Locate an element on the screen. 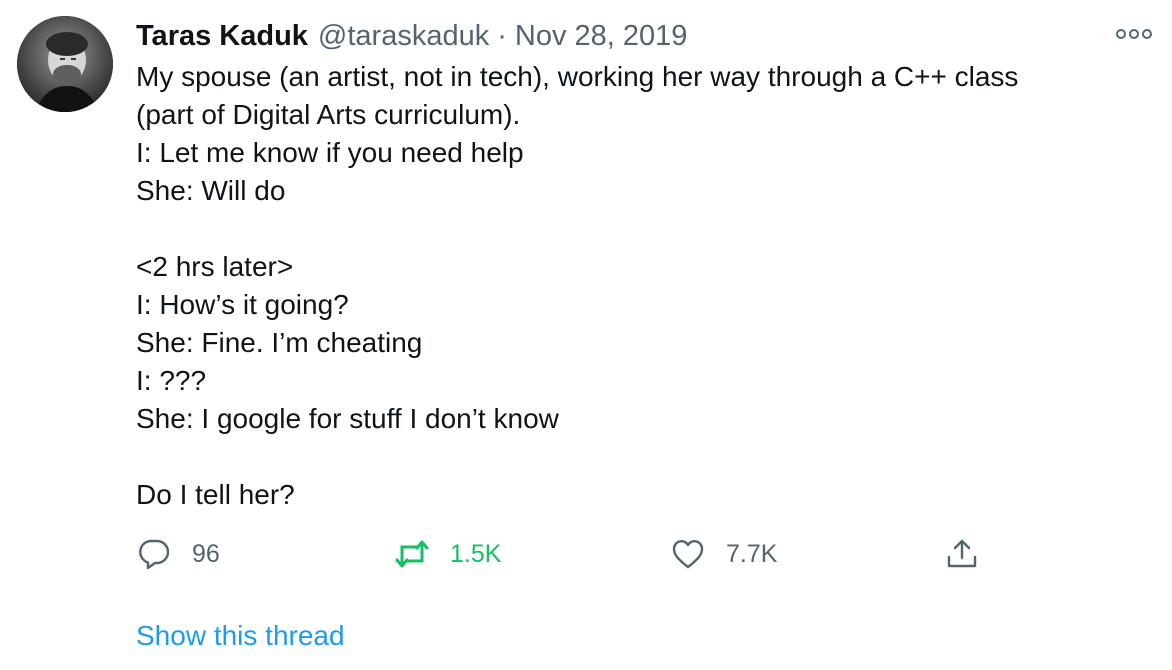  more-icon is located at coordinates (1134, 34).